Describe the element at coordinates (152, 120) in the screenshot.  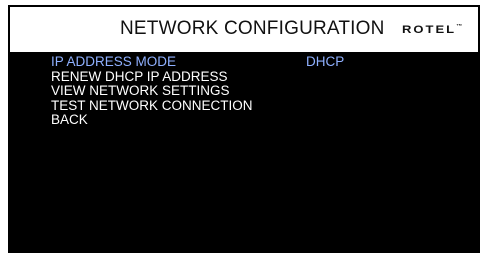
I see `menu-item-back: BACK` at that location.